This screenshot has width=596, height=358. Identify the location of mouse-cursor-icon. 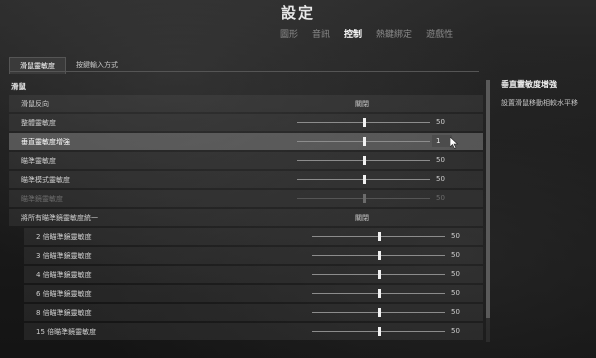
(454, 143).